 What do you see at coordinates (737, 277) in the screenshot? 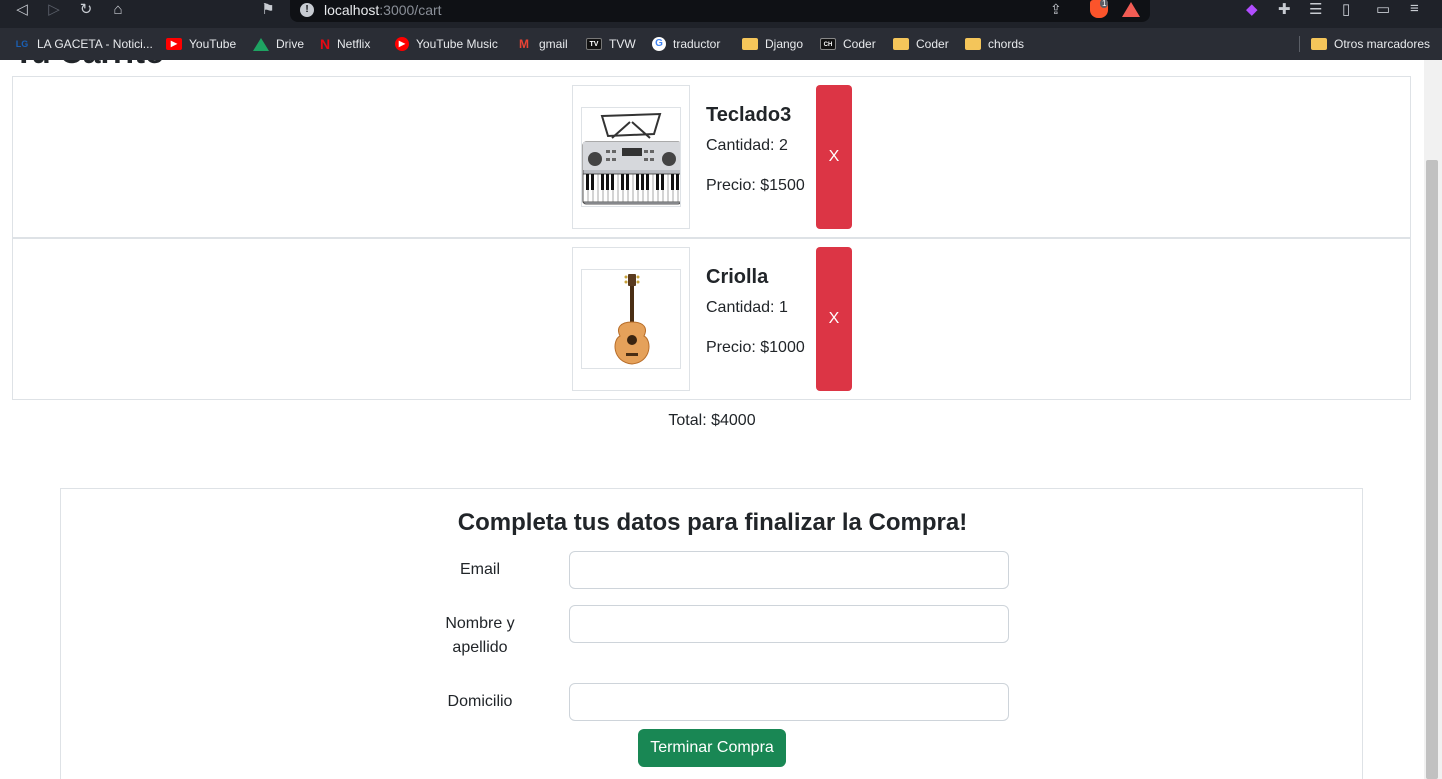
I see `product-name: Criolla` at bounding box center [737, 277].